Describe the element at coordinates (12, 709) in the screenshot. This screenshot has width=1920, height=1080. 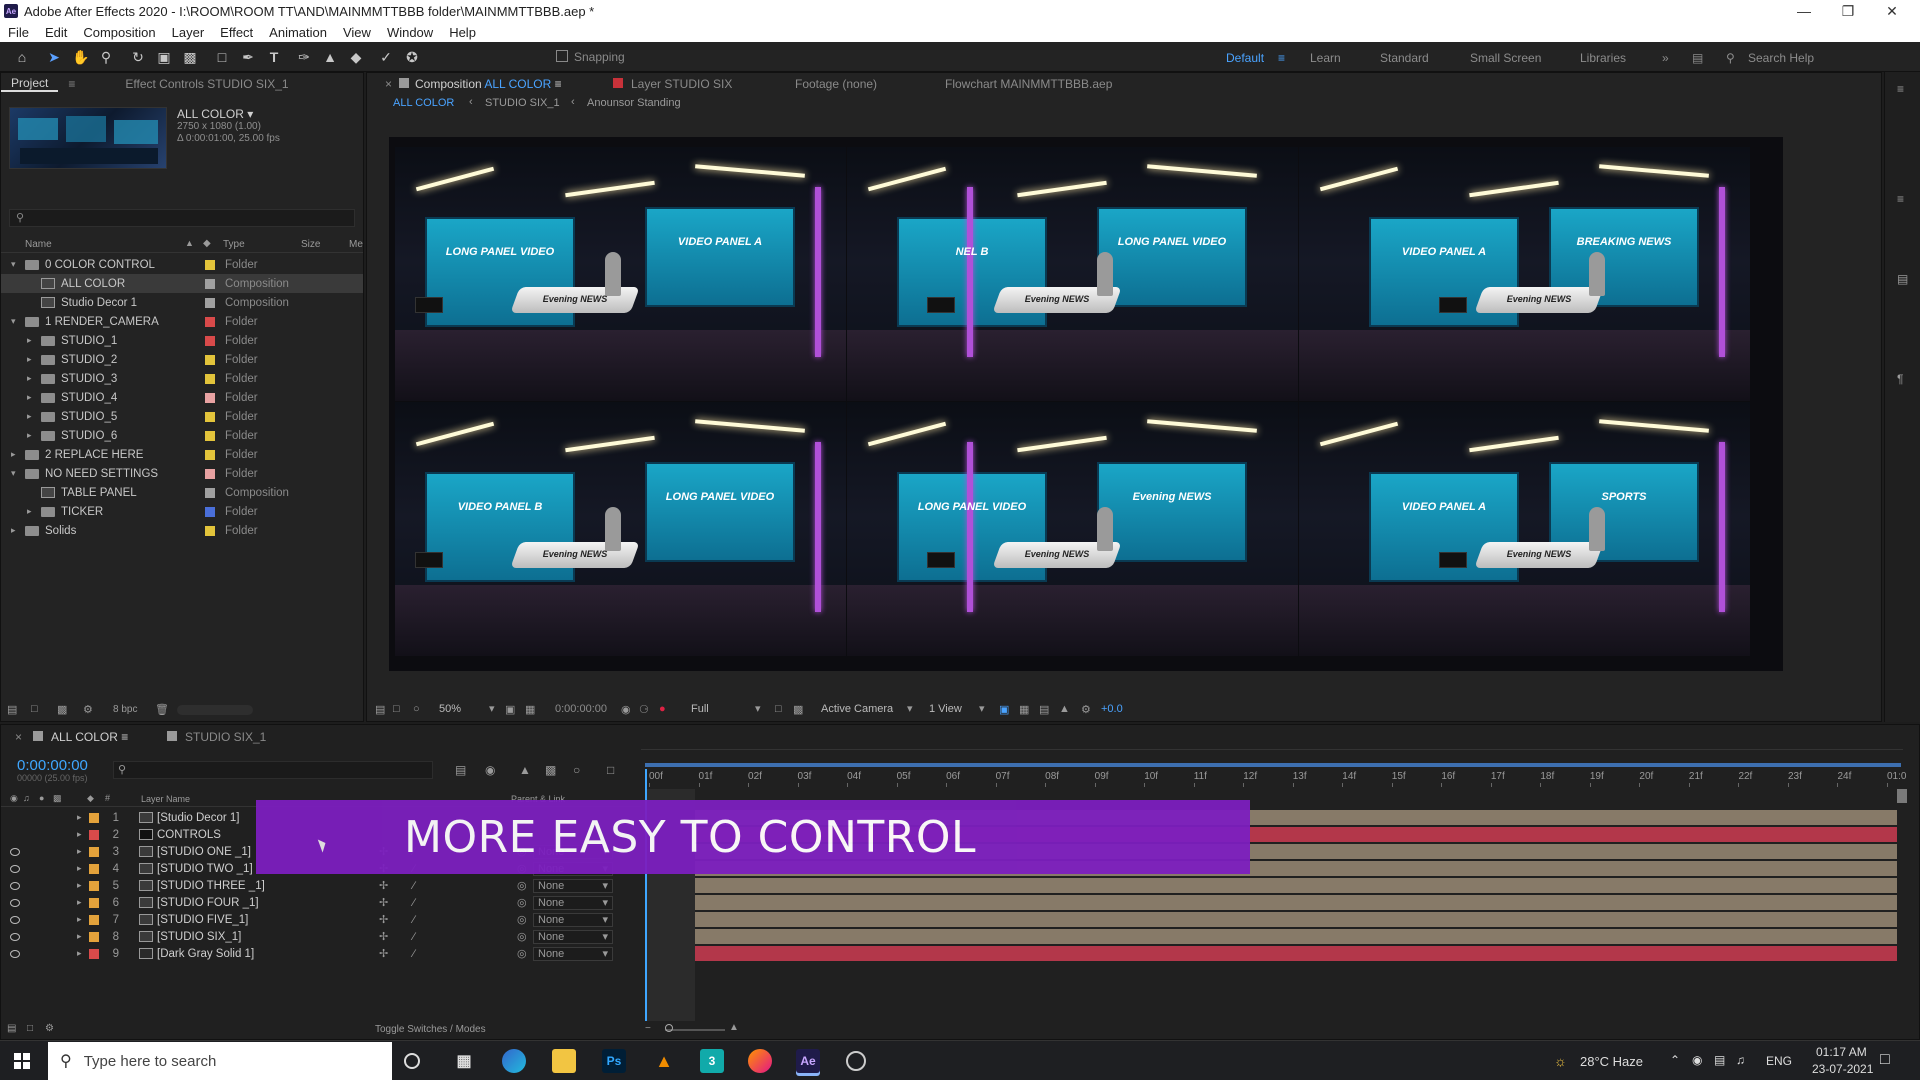
I see `interpret-footage-icon: ▤` at that location.